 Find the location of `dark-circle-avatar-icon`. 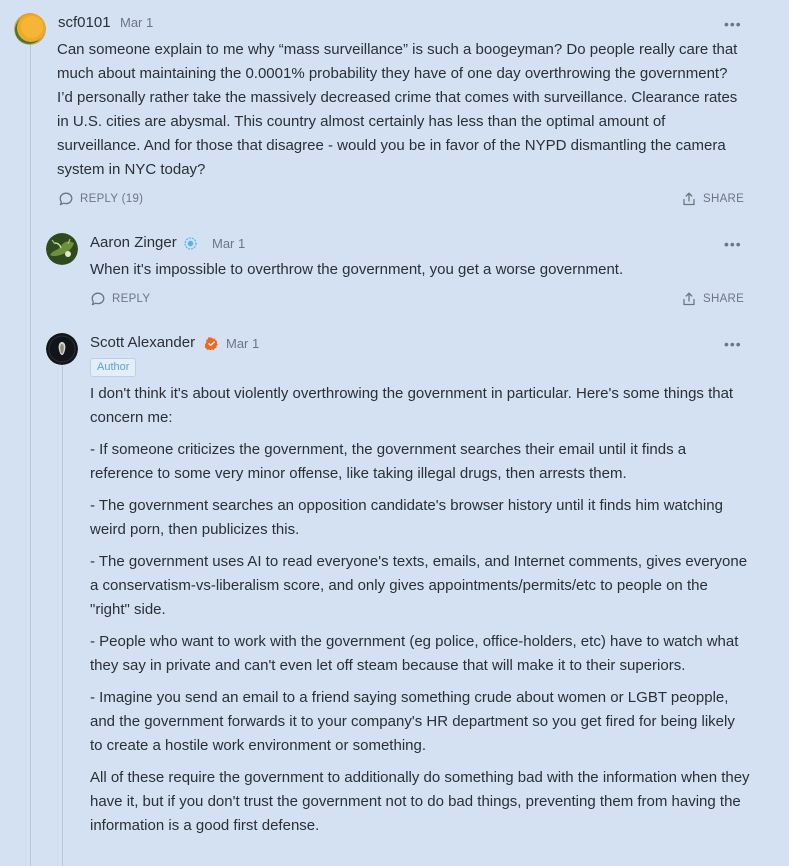

dark-circle-avatar-icon is located at coordinates (62, 349).